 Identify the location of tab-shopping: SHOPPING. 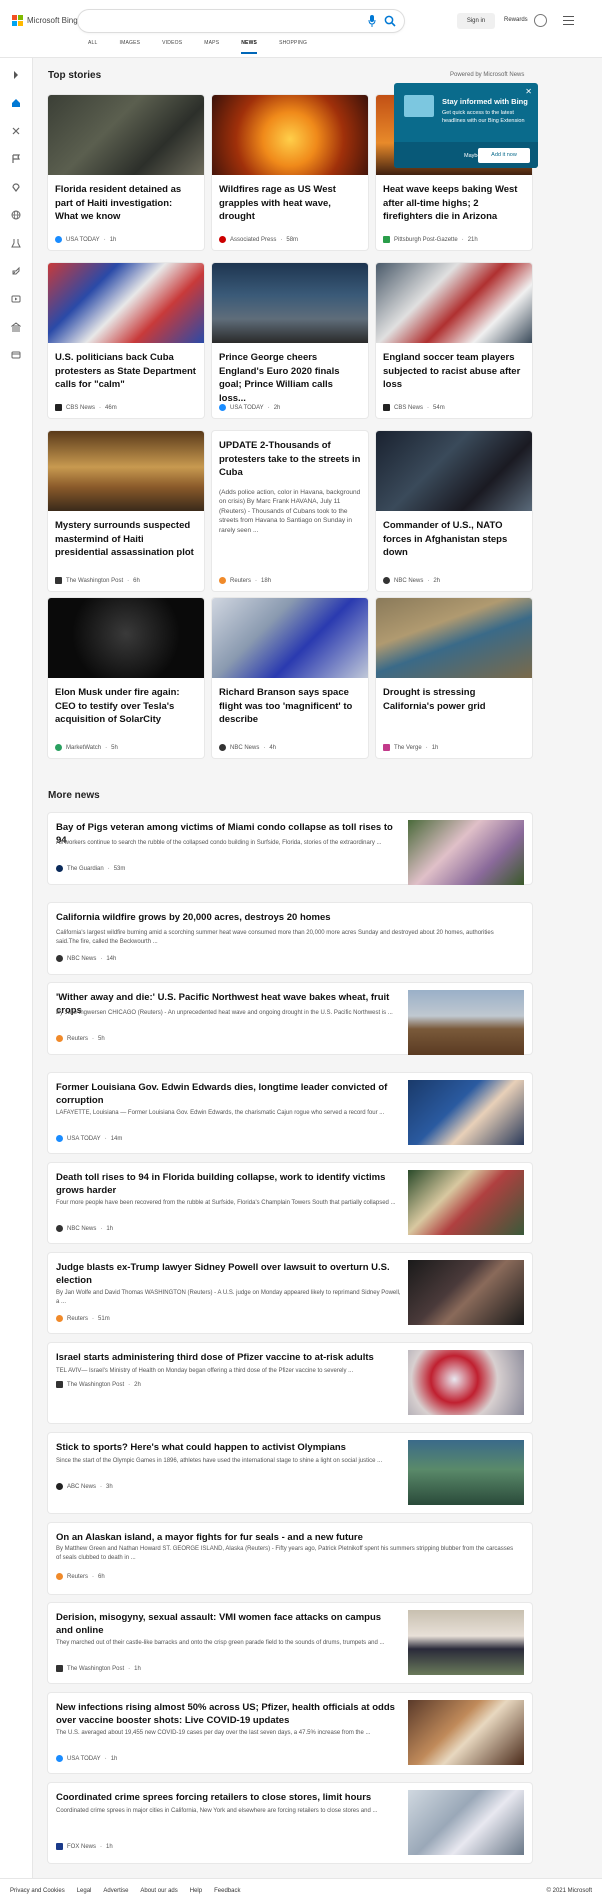
(293, 47).